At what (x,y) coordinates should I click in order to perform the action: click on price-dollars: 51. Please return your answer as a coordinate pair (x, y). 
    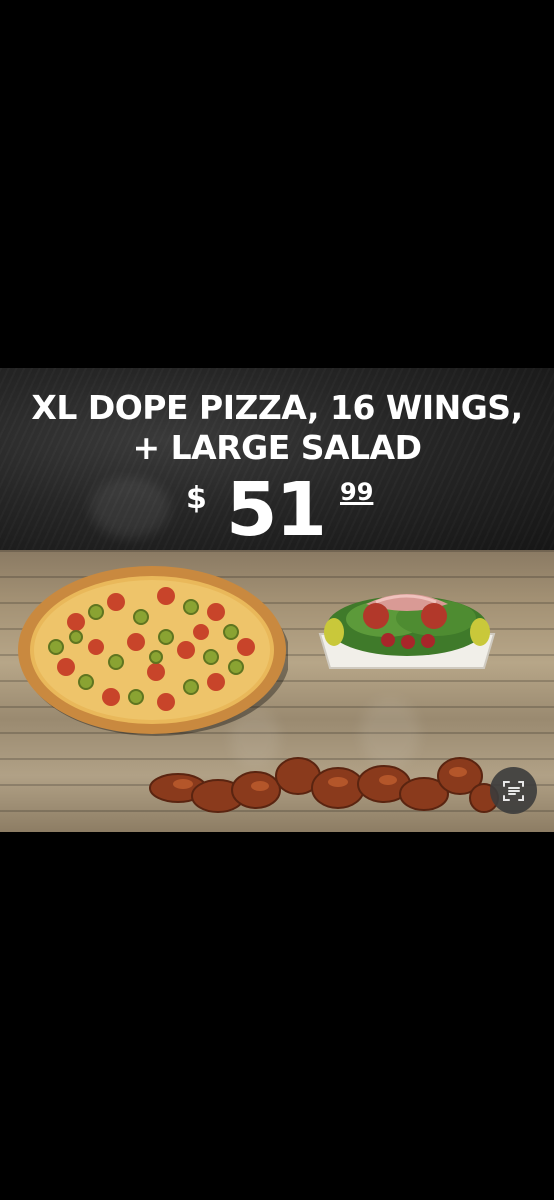
    Looking at the image, I should click on (276, 510).